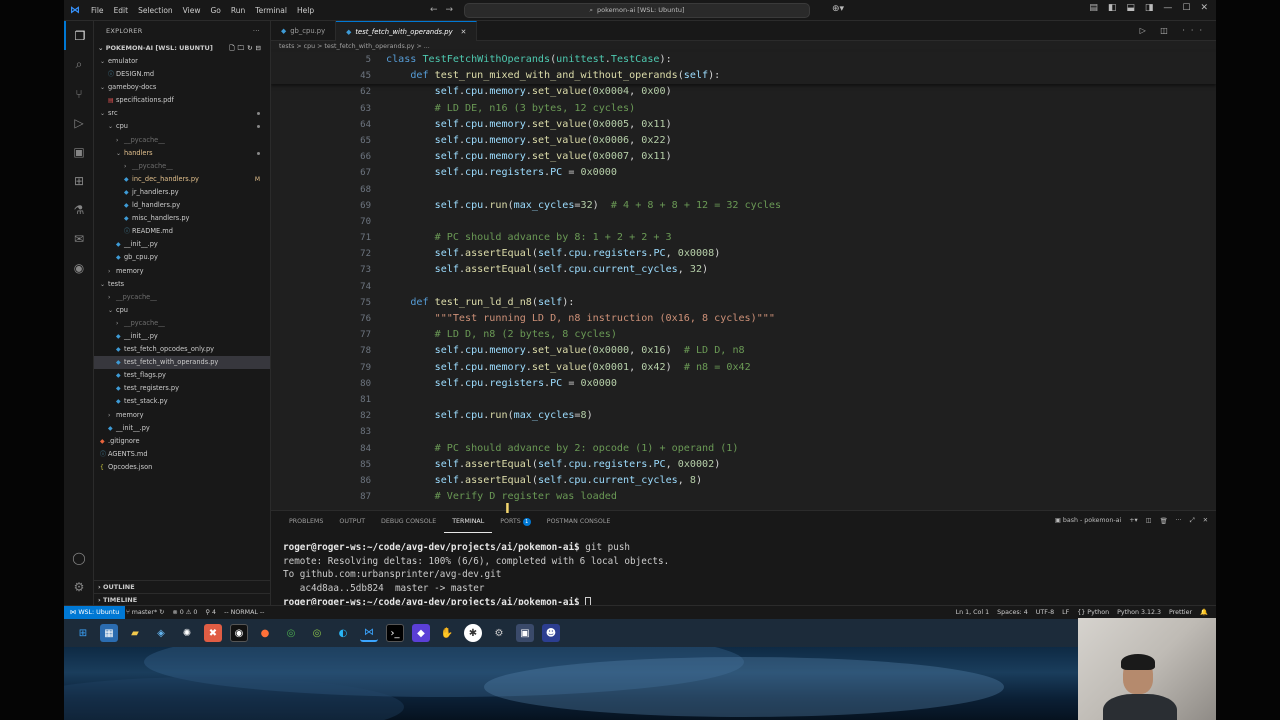  What do you see at coordinates (182, 218) in the screenshot?
I see `tree-file: ◆ misc_handlers.py` at bounding box center [182, 218].